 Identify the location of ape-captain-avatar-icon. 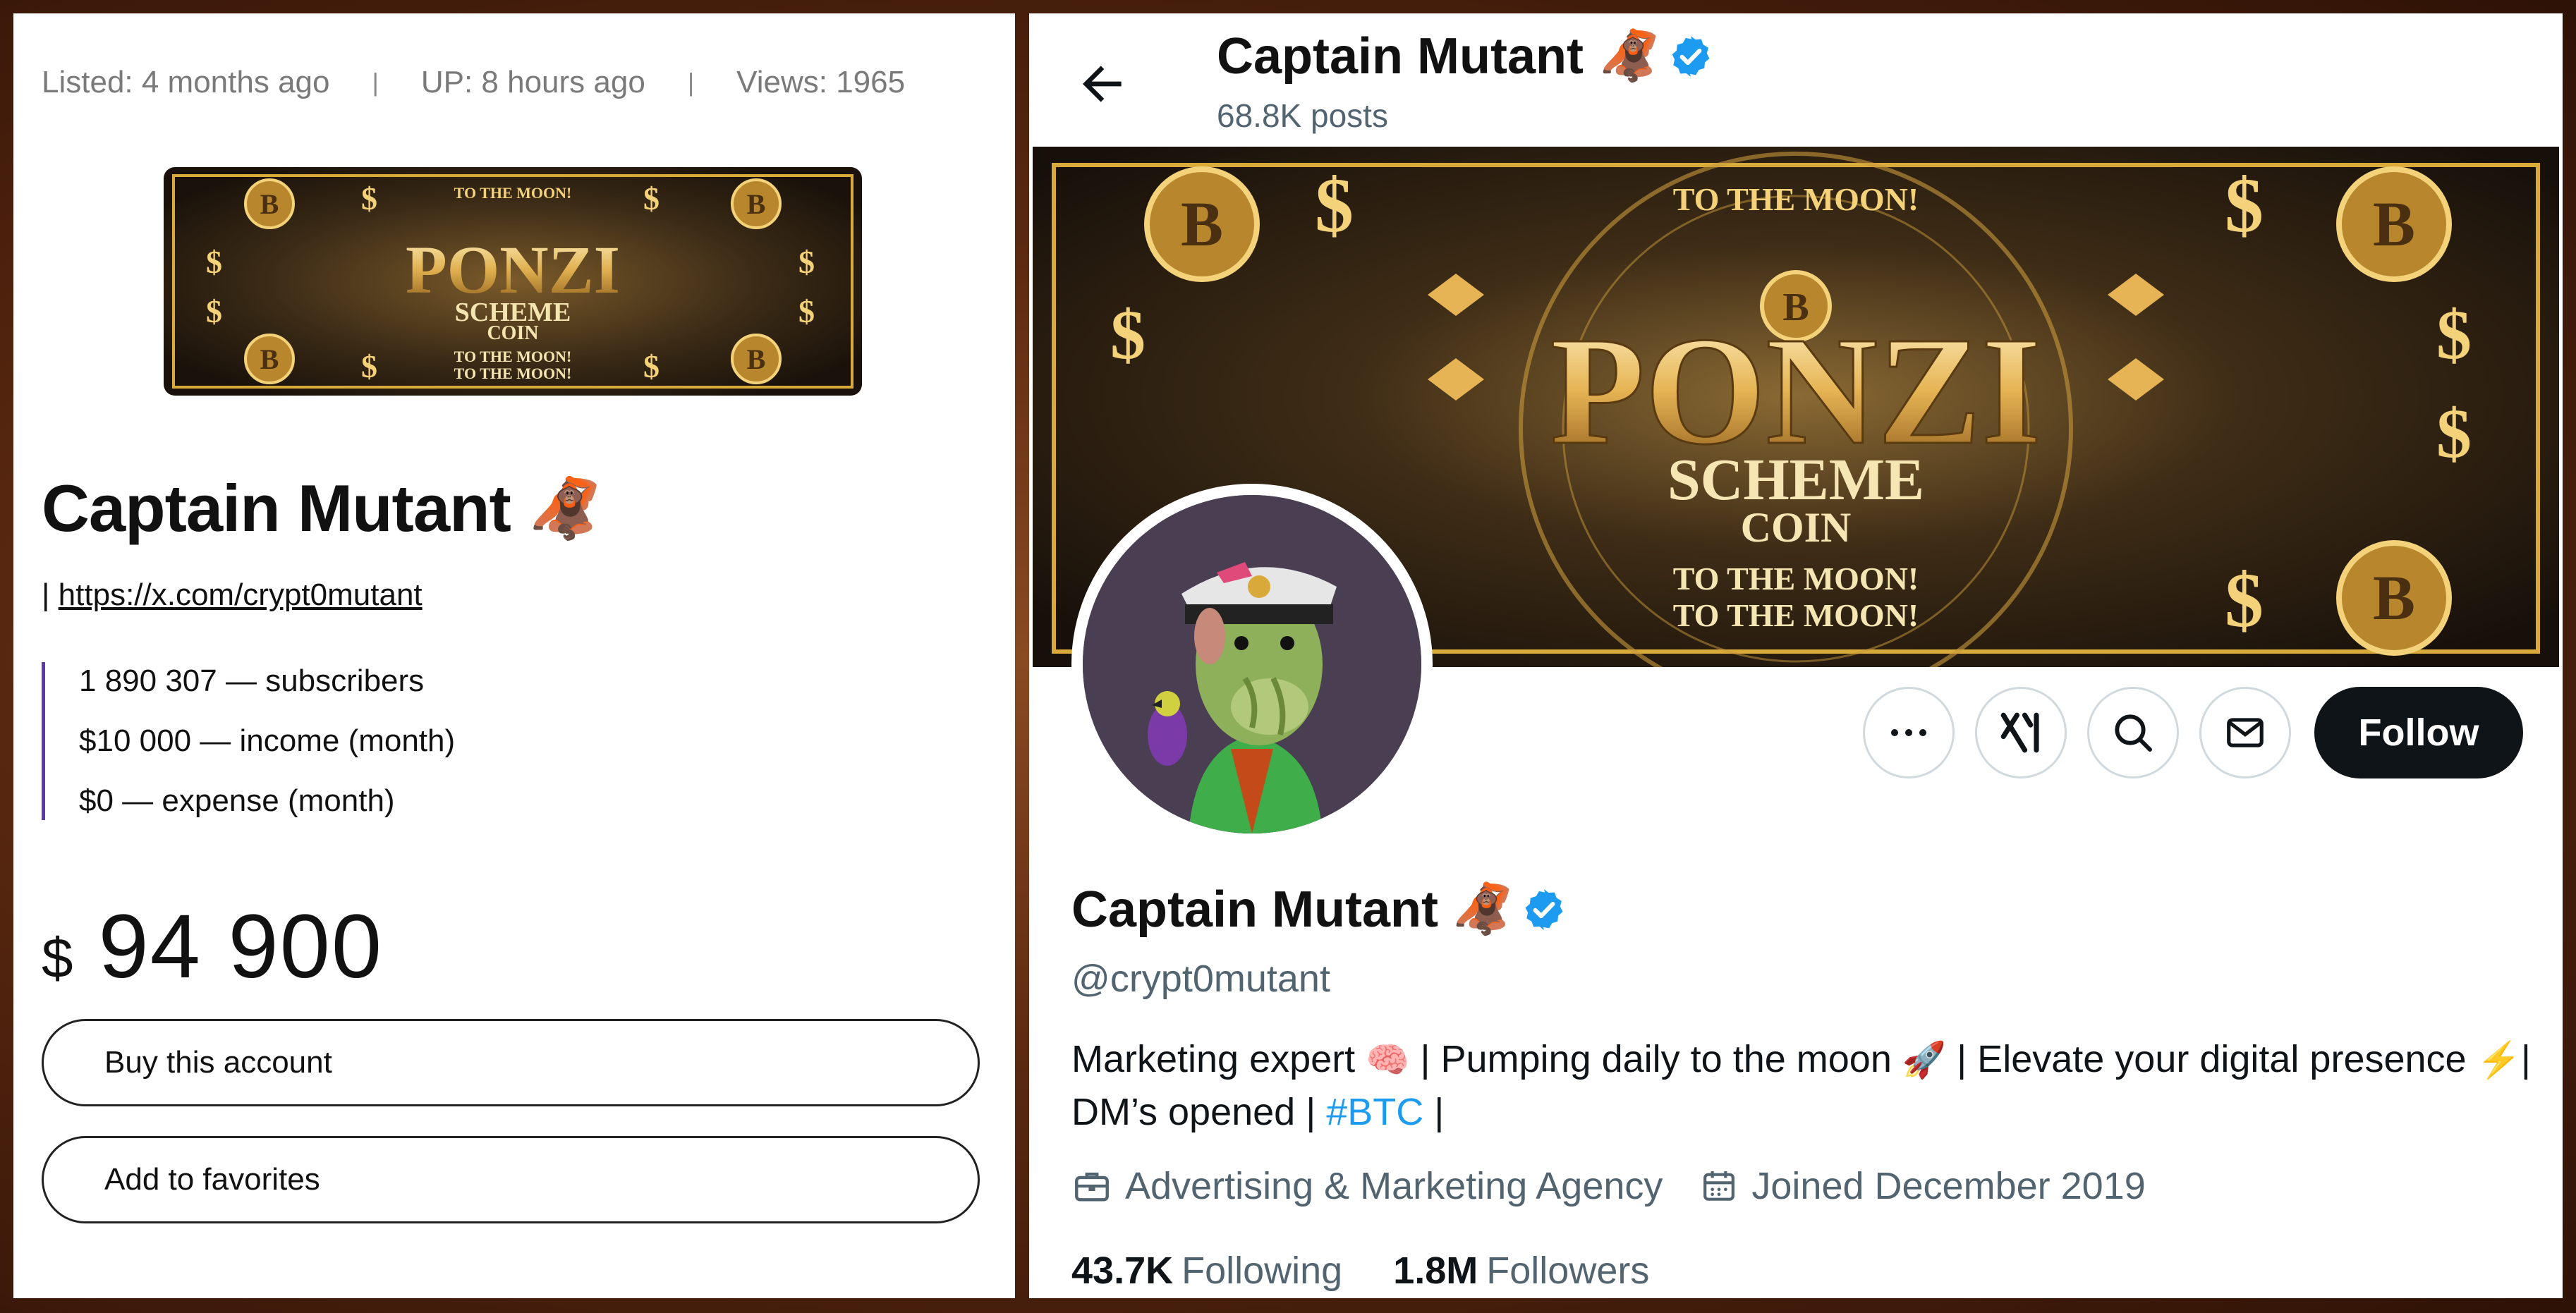
(1252, 664).